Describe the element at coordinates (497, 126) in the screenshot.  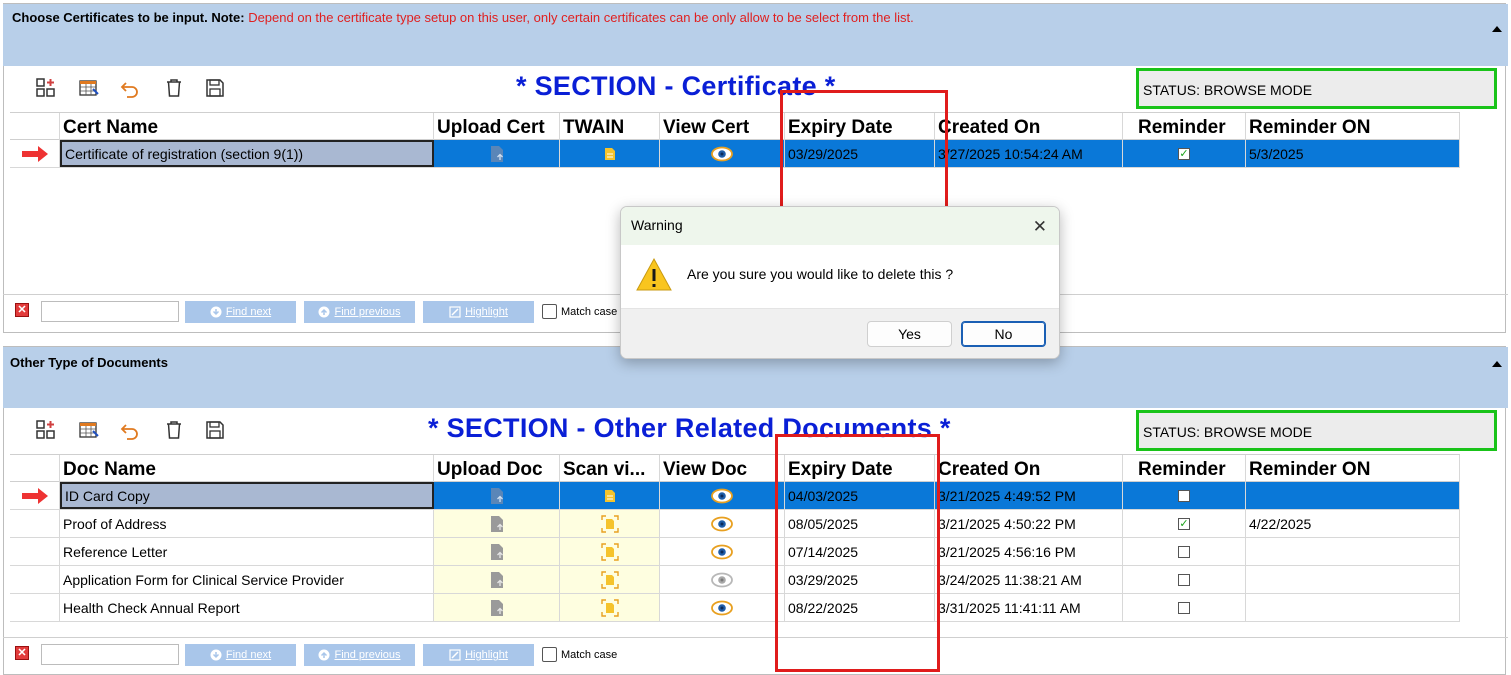
I see `cert-col-upload: Upload Cert` at that location.